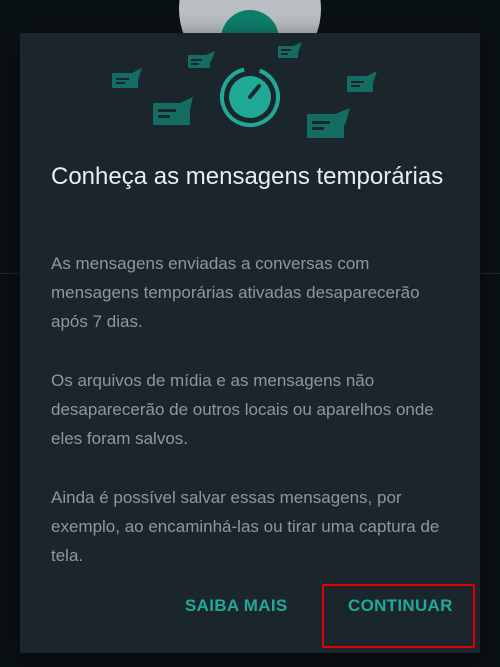 The width and height of the screenshot is (500, 667). I want to click on learn-more-button: SAIBA MAIS, so click(236, 606).